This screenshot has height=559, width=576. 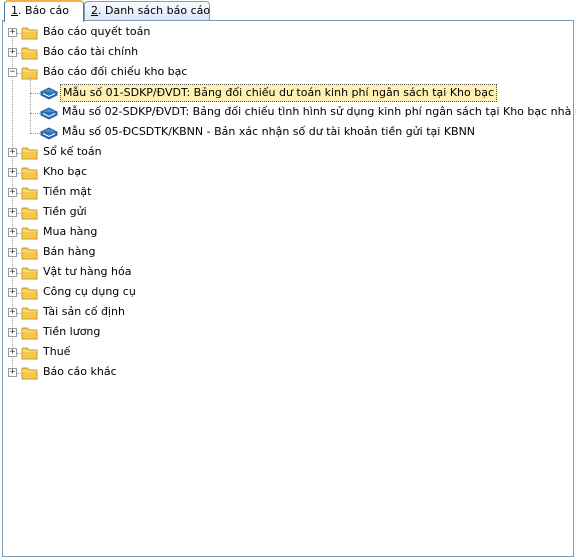 I want to click on tab-danh-sach-hotkey: 2, so click(x=94, y=10).